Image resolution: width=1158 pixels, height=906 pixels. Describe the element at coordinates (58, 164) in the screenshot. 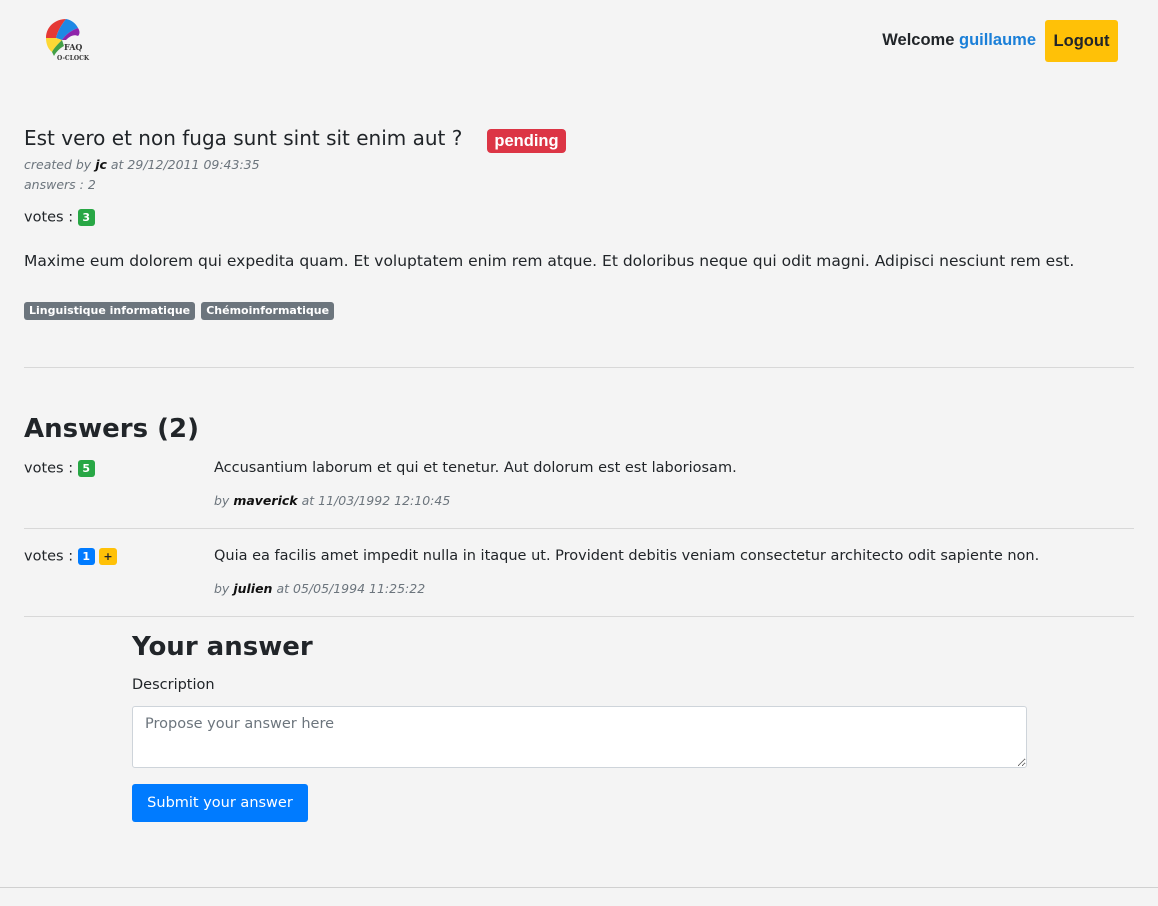

I see `created-by-prefix: created by` at that location.